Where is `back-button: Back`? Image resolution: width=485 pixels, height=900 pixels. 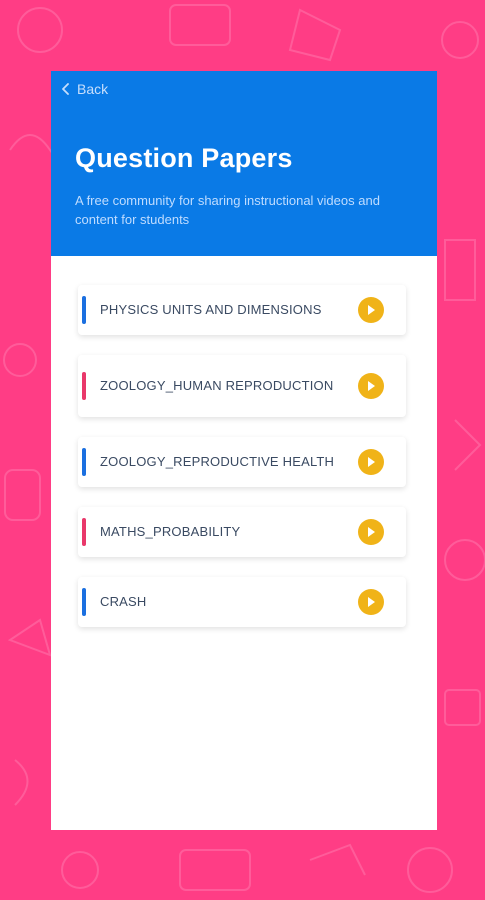 back-button: Back is located at coordinates (84, 89).